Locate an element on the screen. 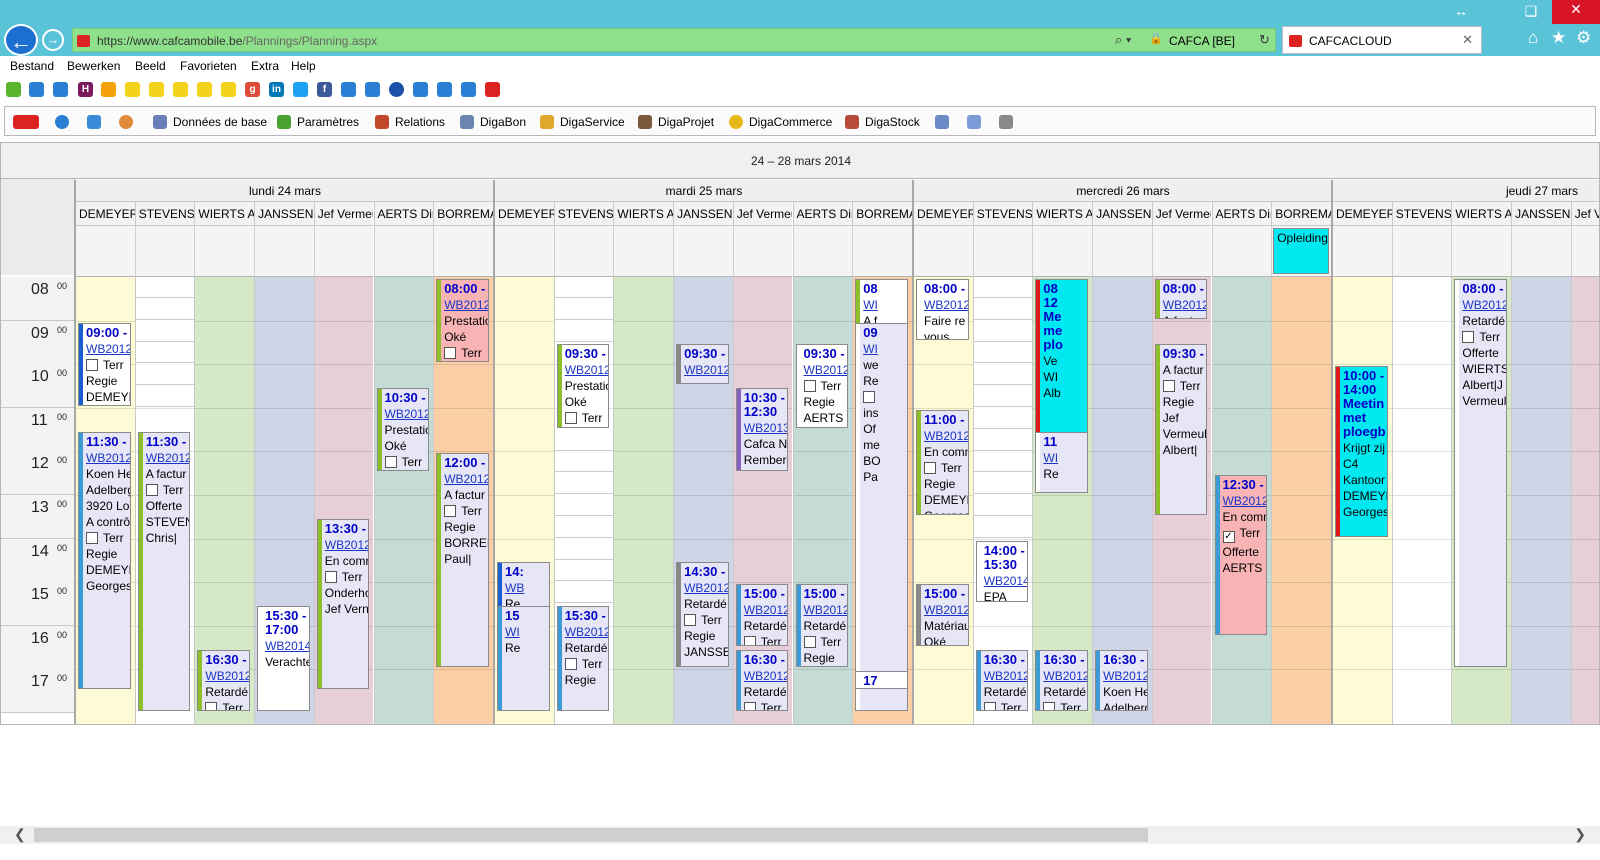 The width and height of the screenshot is (1600, 860). appointment-code-link: WI is located at coordinates (871, 305).